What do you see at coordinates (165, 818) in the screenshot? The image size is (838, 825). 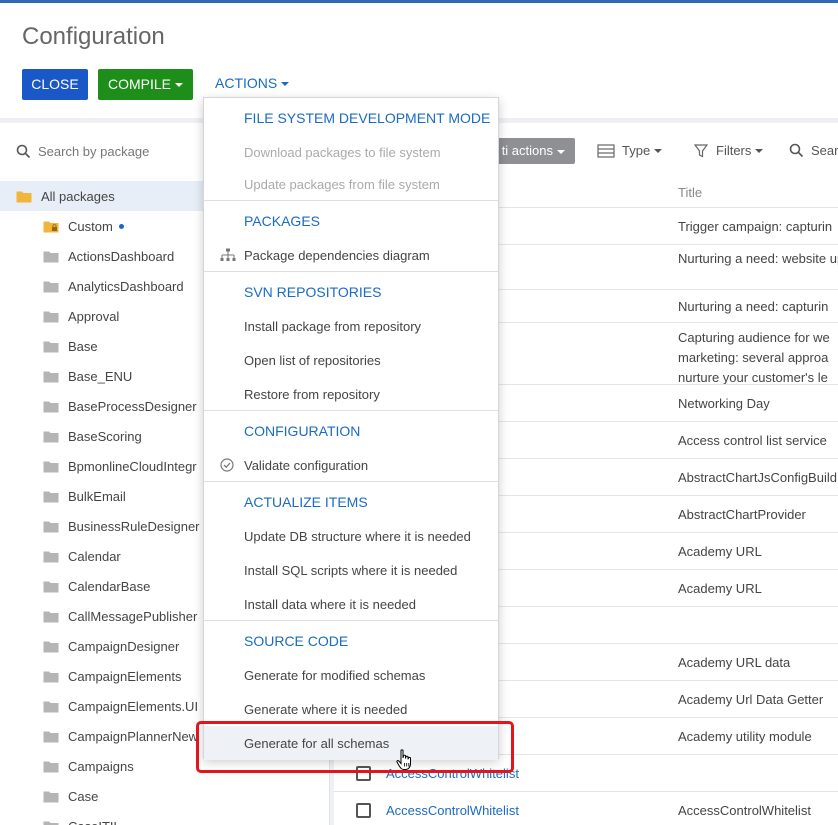 I see `tree-item-package: CaseITIL` at bounding box center [165, 818].